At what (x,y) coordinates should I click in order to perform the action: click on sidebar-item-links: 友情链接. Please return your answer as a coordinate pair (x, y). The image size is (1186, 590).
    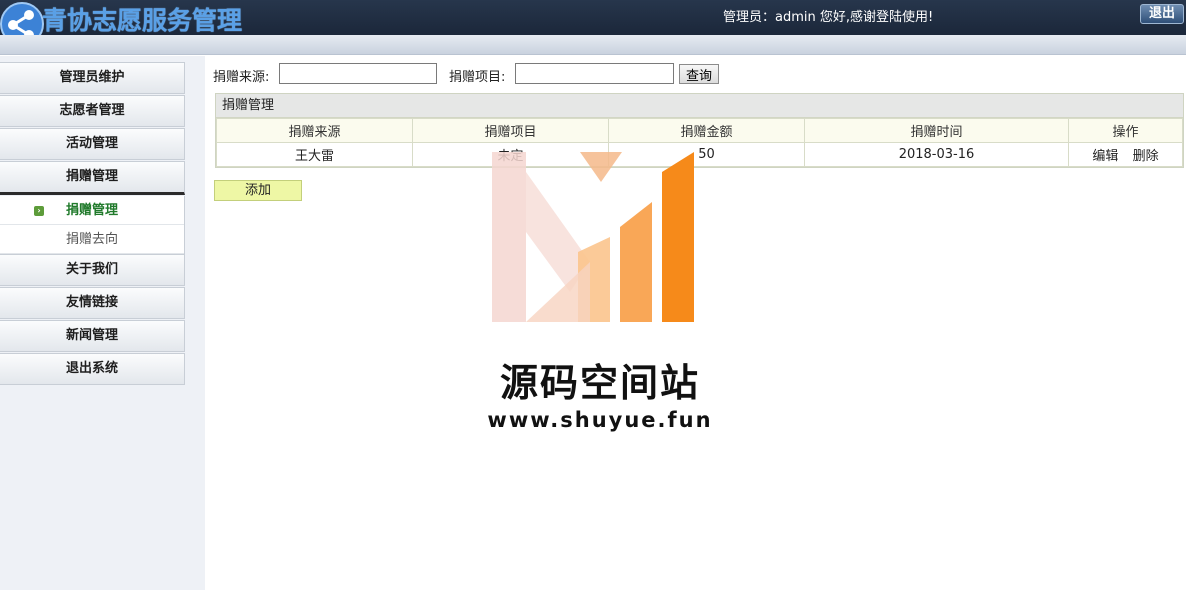
    Looking at the image, I should click on (92, 303).